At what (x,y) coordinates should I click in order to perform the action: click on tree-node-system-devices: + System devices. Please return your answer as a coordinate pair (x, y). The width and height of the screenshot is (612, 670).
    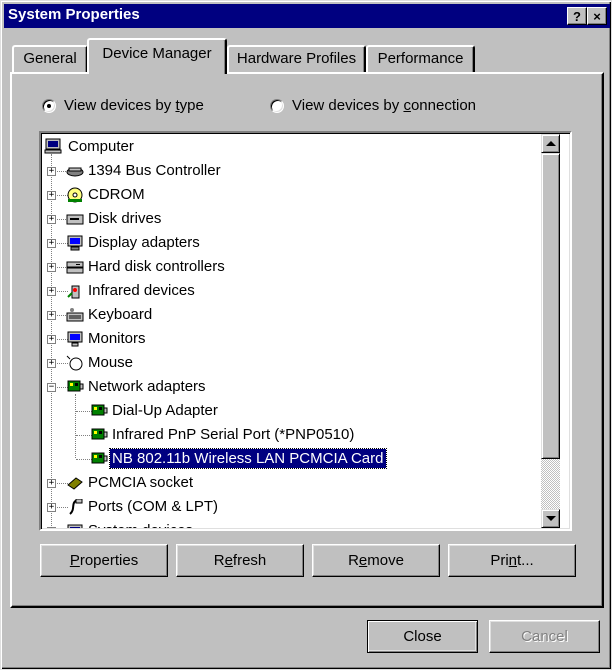
    Looking at the image, I should click on (292, 524).